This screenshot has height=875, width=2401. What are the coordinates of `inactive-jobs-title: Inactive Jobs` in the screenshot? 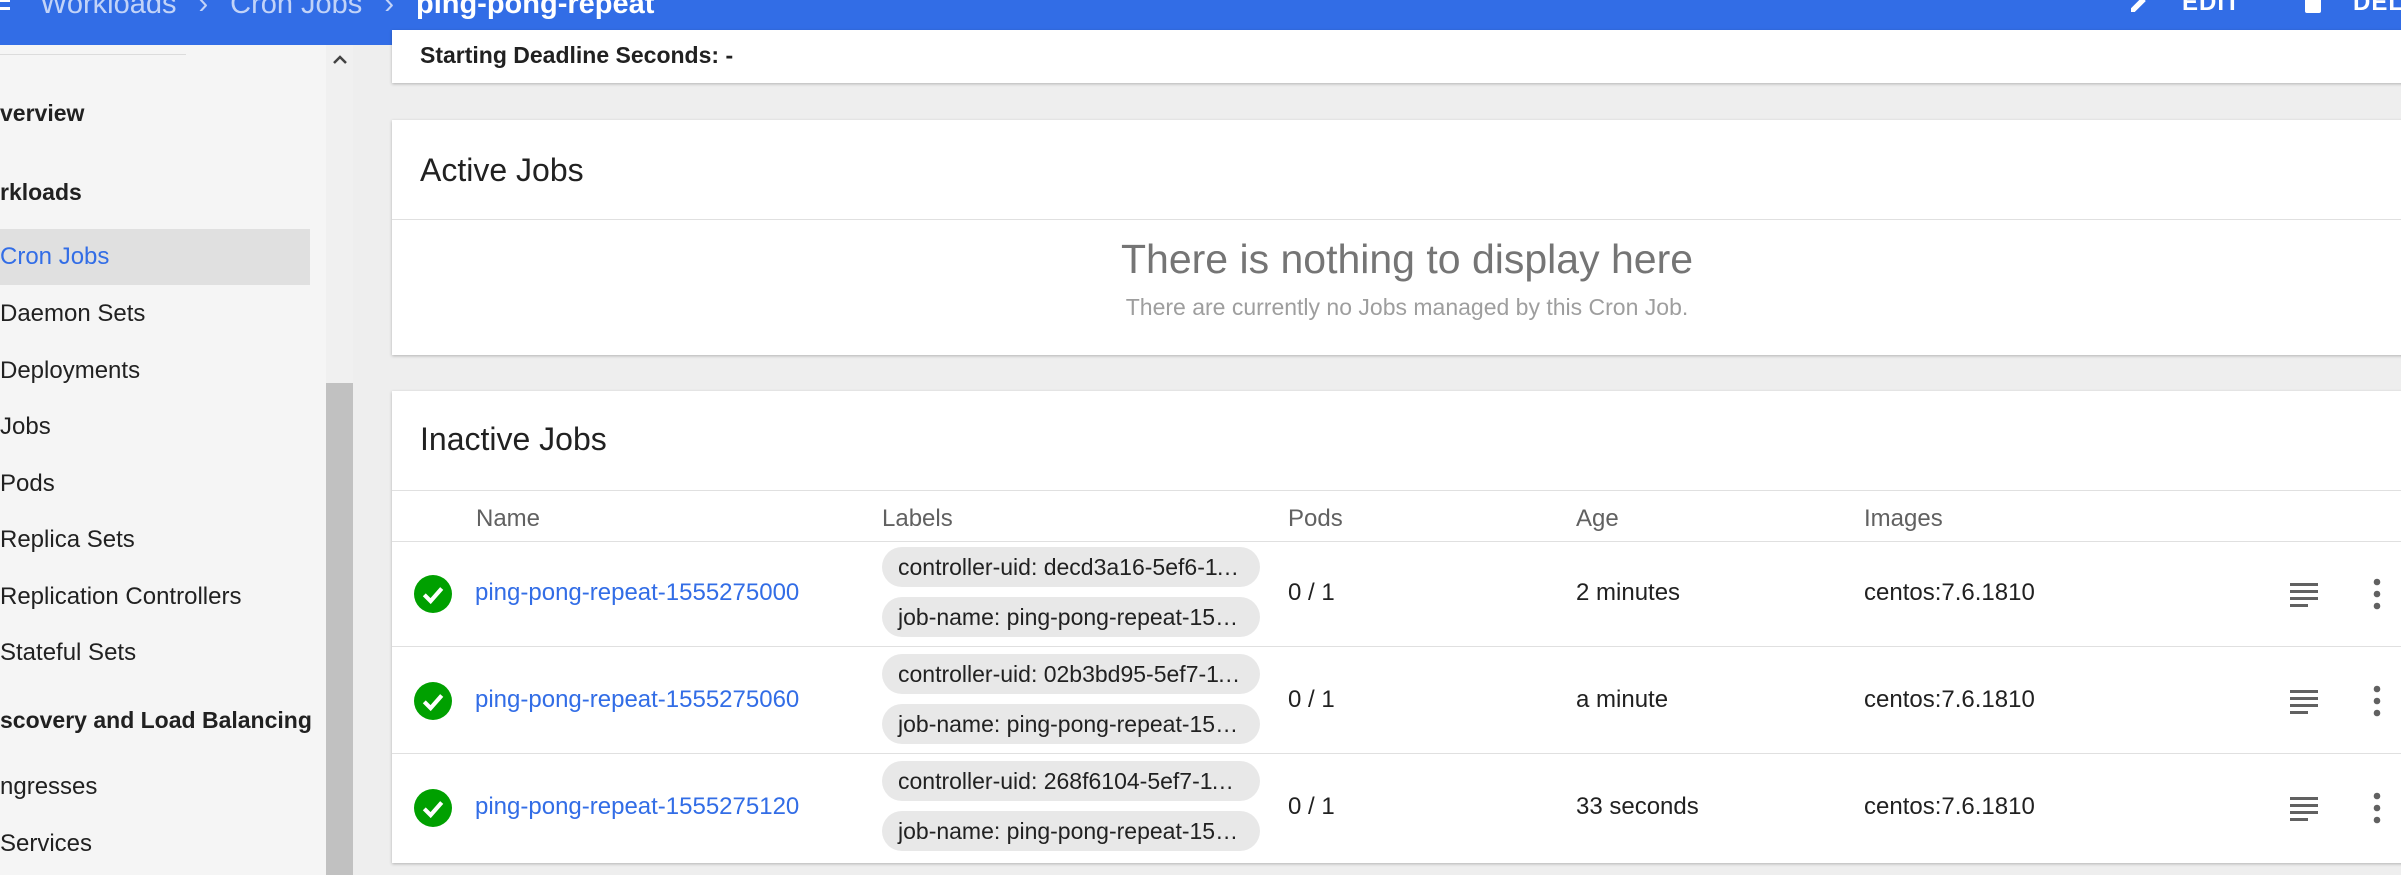 It's located at (513, 439).